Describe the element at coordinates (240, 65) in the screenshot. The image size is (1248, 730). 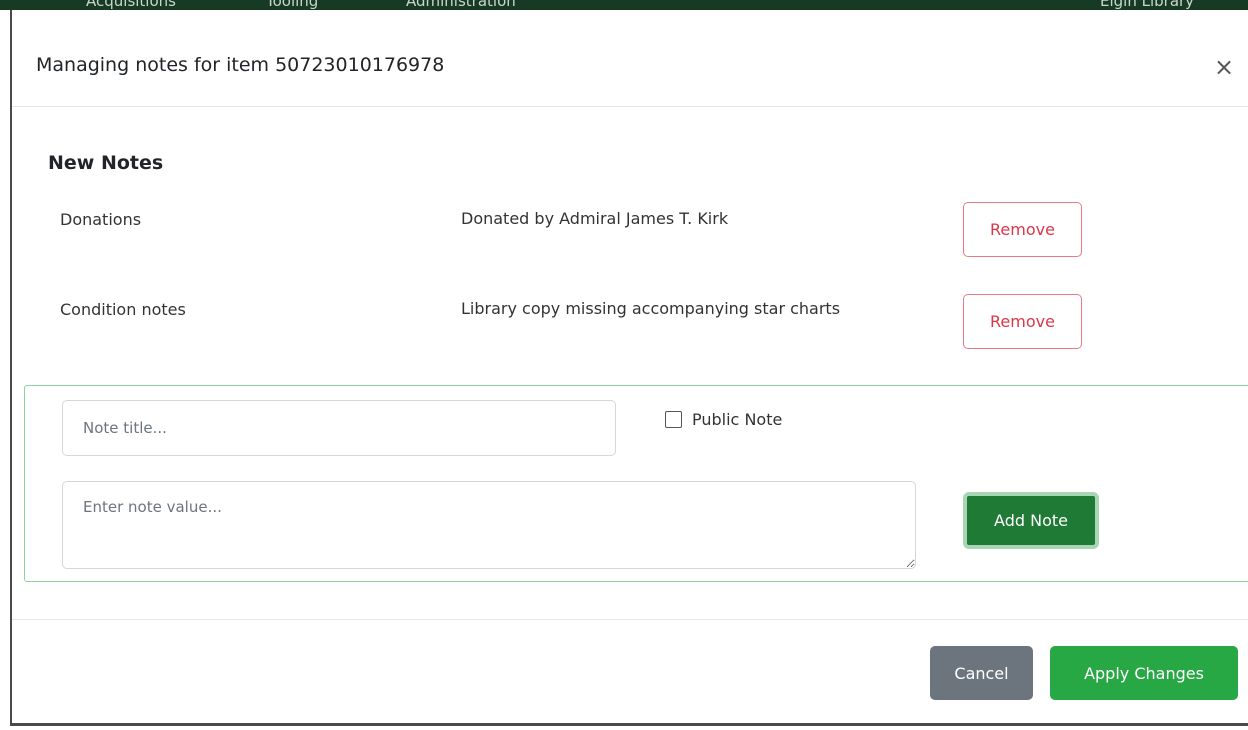
I see `modal-title: Managing notes for item 50723010176978` at that location.